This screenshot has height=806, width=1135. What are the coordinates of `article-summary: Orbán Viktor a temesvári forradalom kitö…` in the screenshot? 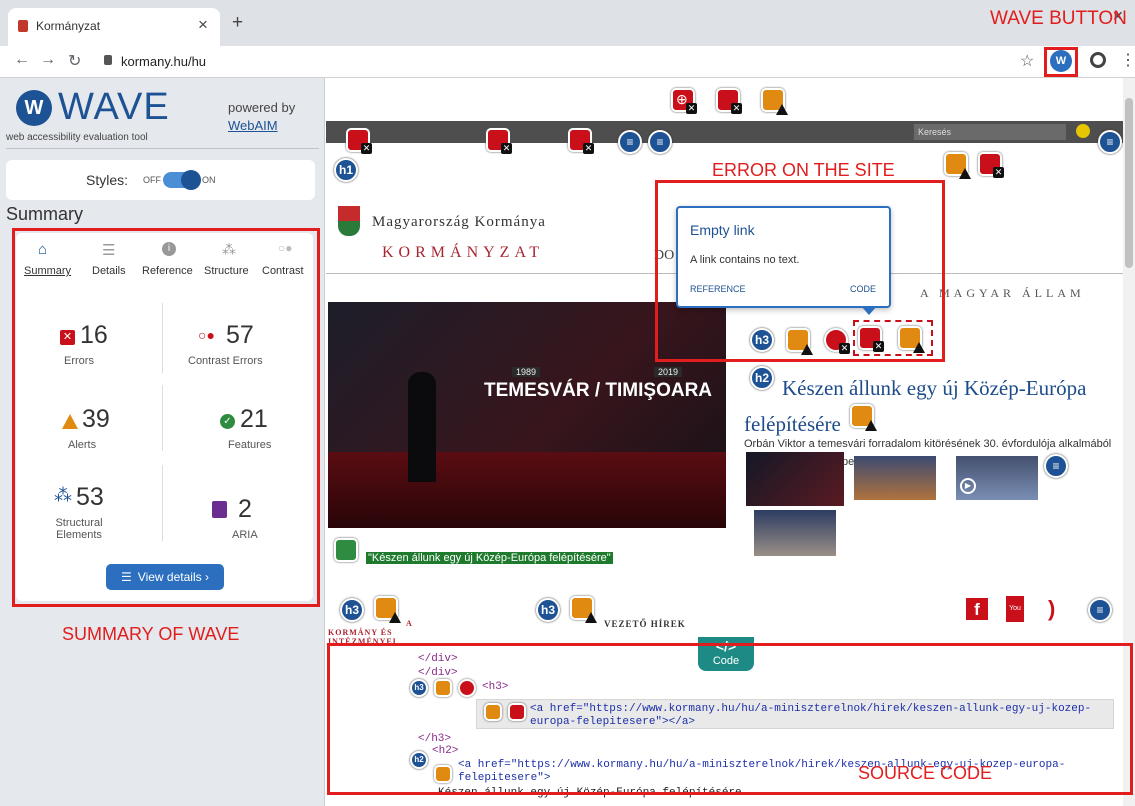 It's located at (928, 444).